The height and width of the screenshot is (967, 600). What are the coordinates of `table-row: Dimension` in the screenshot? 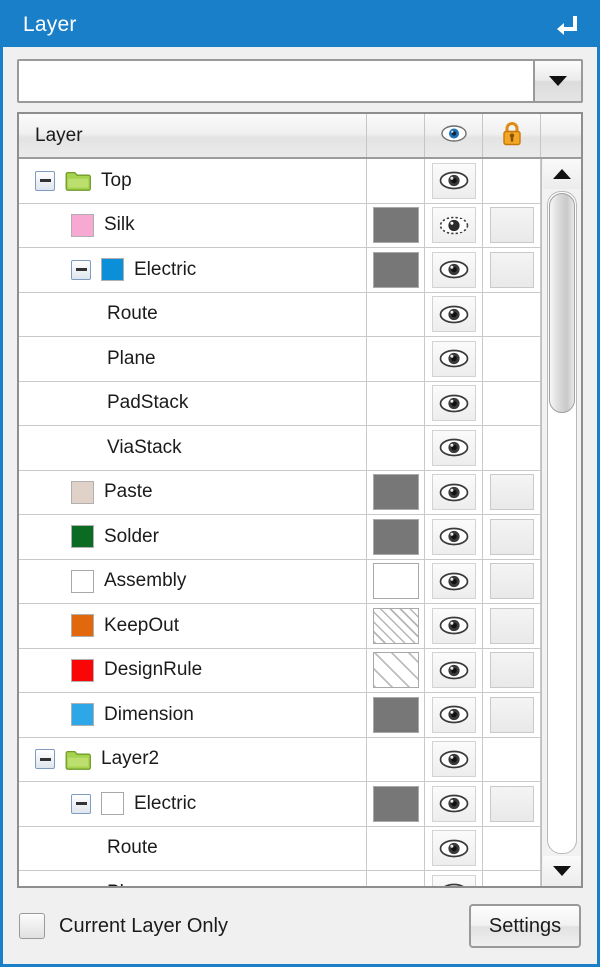 It's located at (280, 715).